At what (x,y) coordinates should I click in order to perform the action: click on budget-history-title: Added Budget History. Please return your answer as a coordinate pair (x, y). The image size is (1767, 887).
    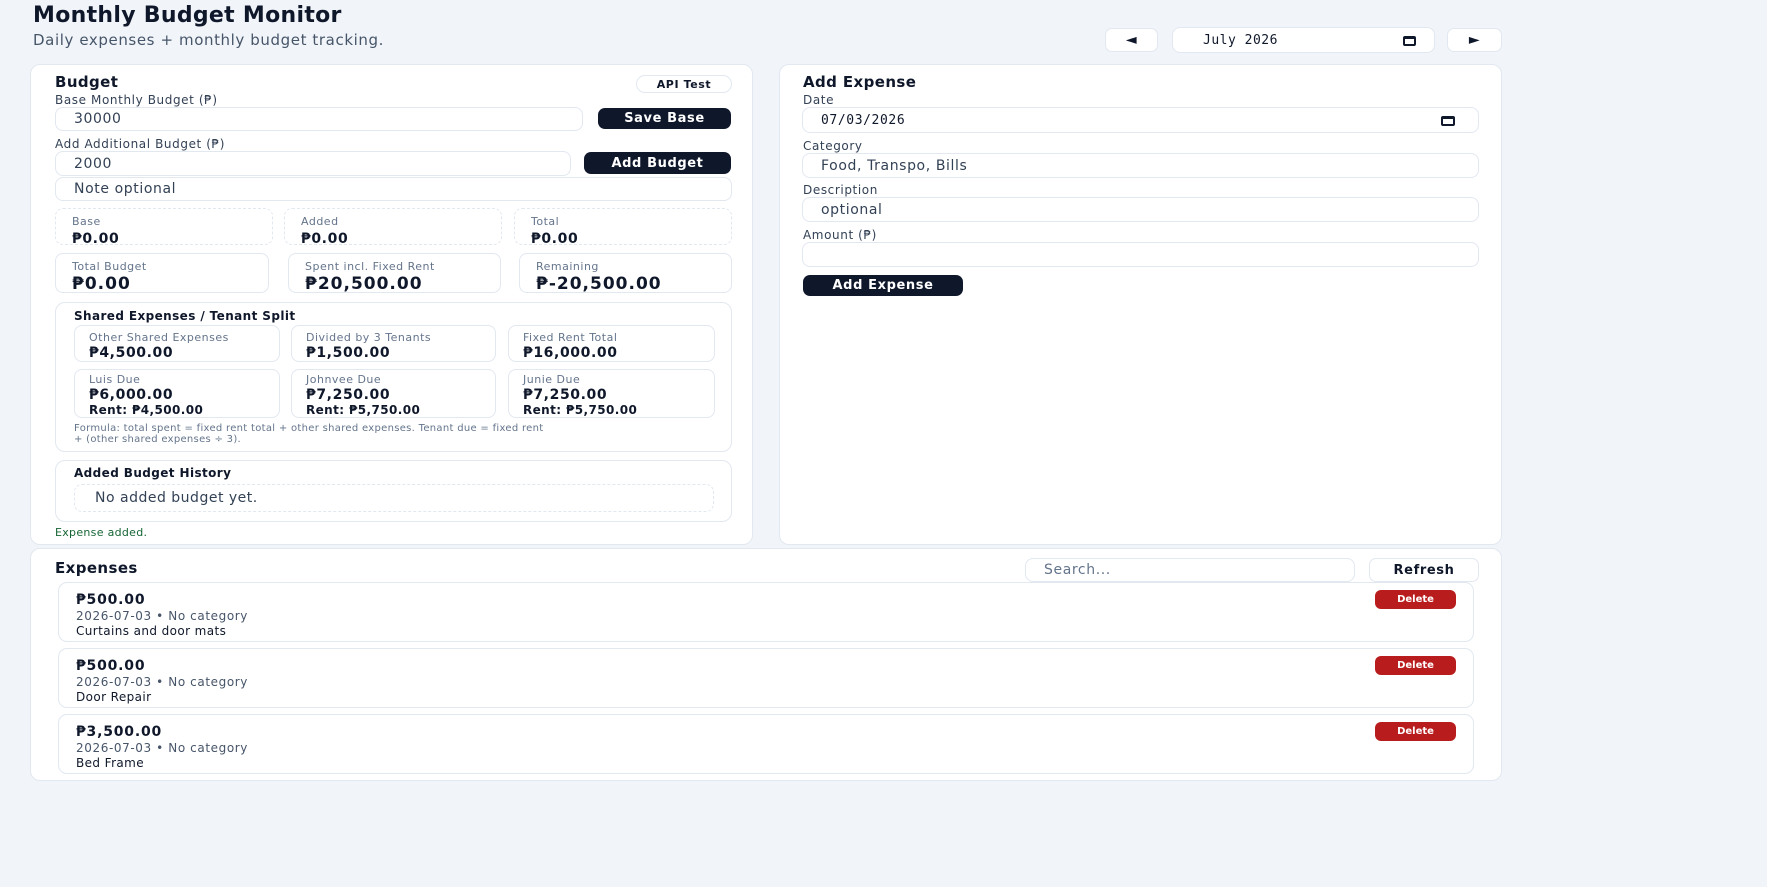
    Looking at the image, I should click on (153, 473).